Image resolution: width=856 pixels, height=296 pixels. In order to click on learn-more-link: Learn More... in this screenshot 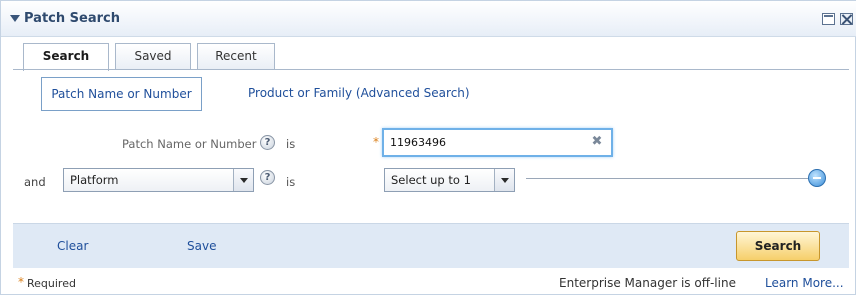, I will do `click(804, 283)`.